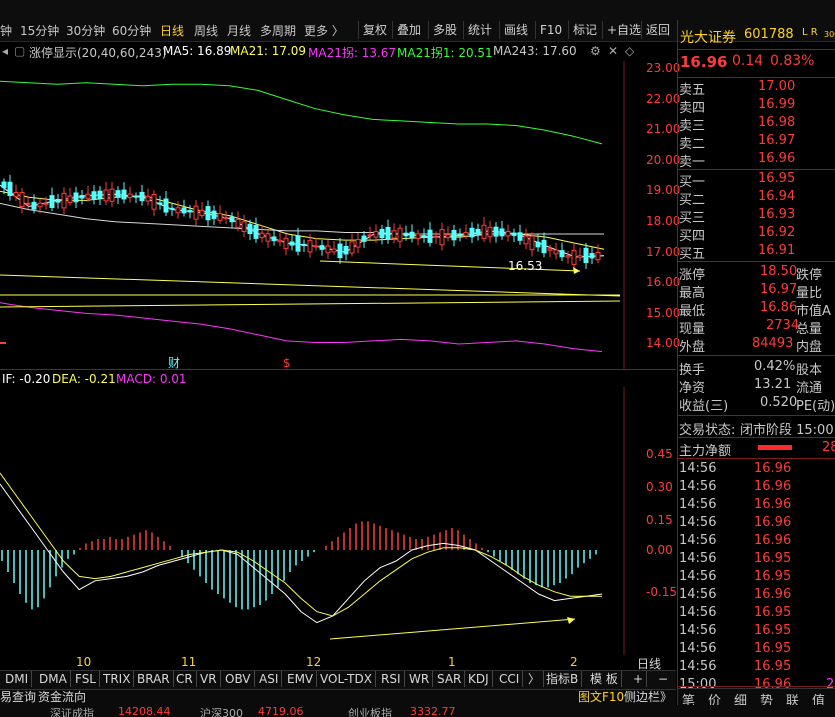 This screenshot has width=835, height=717. I want to click on x-tick: 10, so click(84, 662).